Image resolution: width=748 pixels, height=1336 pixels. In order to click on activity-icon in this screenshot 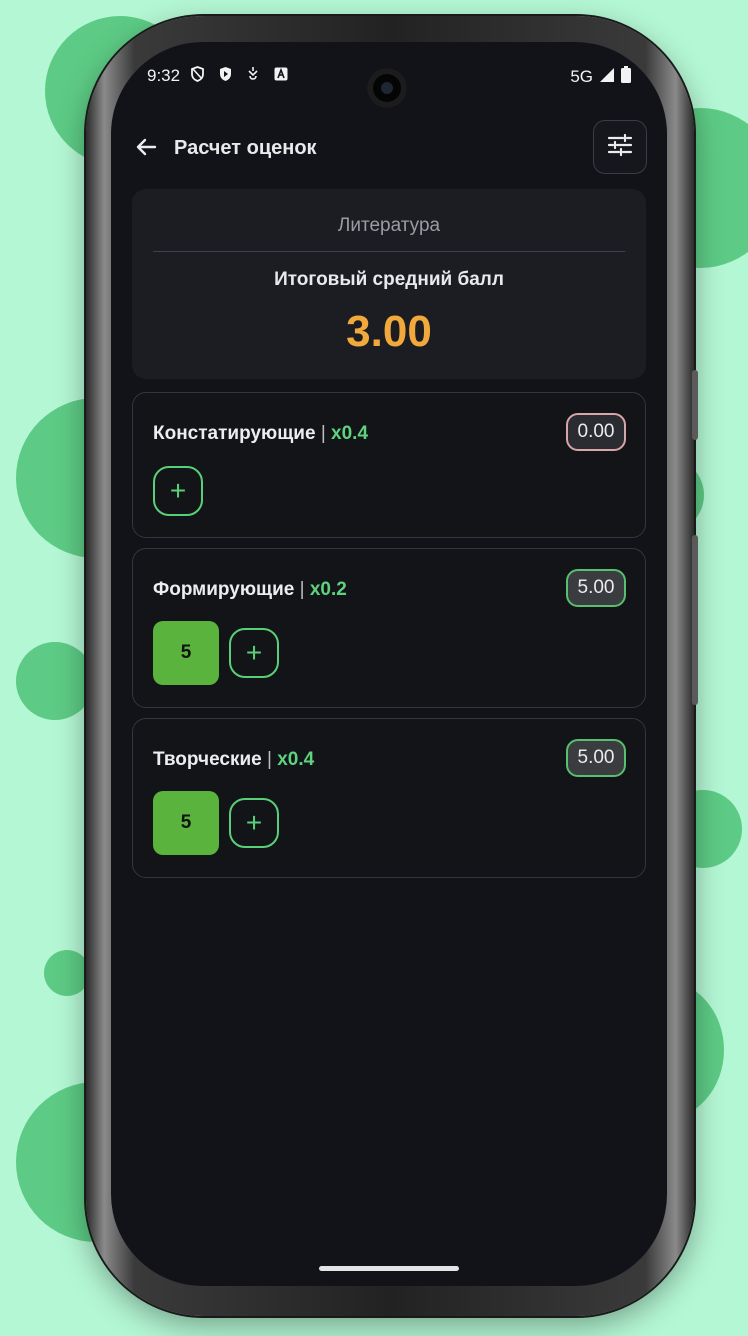, I will do `click(253, 74)`.